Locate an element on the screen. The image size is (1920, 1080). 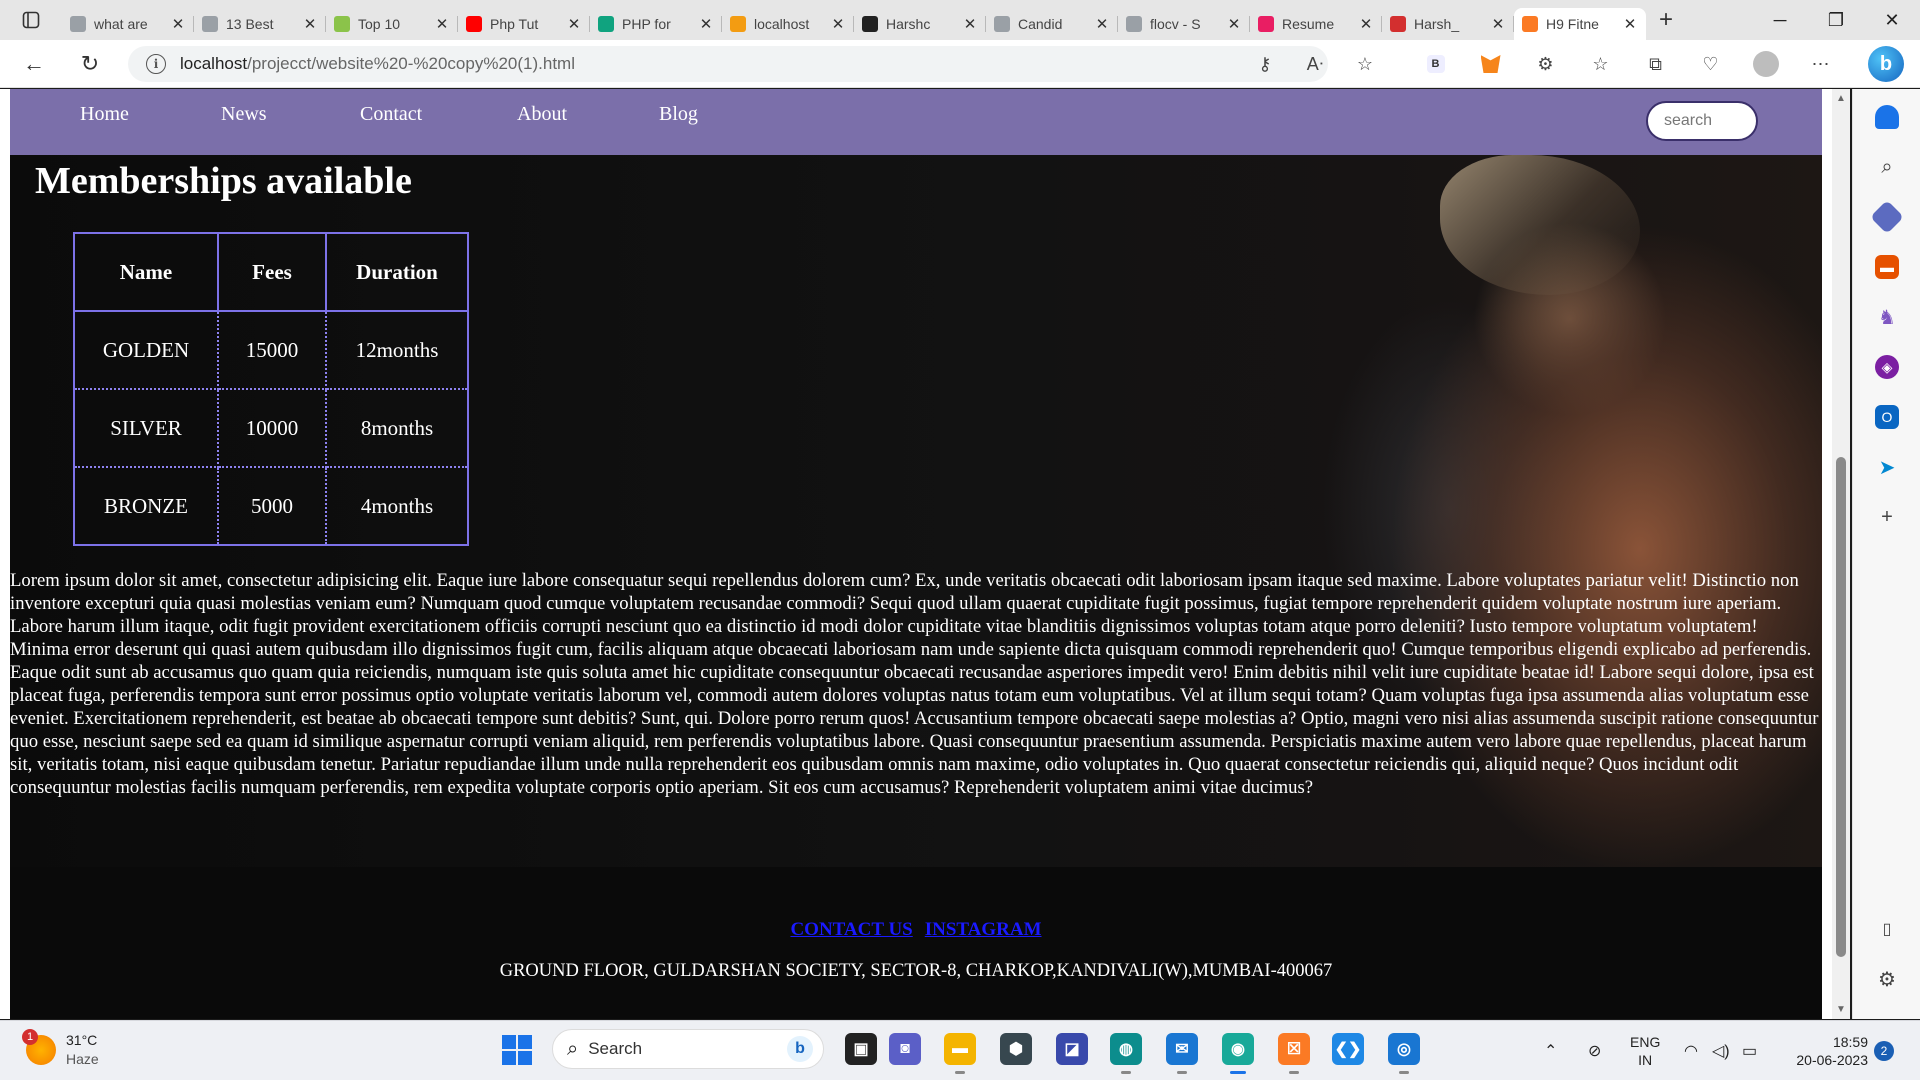
browser-tab: Harshc ✕ is located at coordinates (920, 24).